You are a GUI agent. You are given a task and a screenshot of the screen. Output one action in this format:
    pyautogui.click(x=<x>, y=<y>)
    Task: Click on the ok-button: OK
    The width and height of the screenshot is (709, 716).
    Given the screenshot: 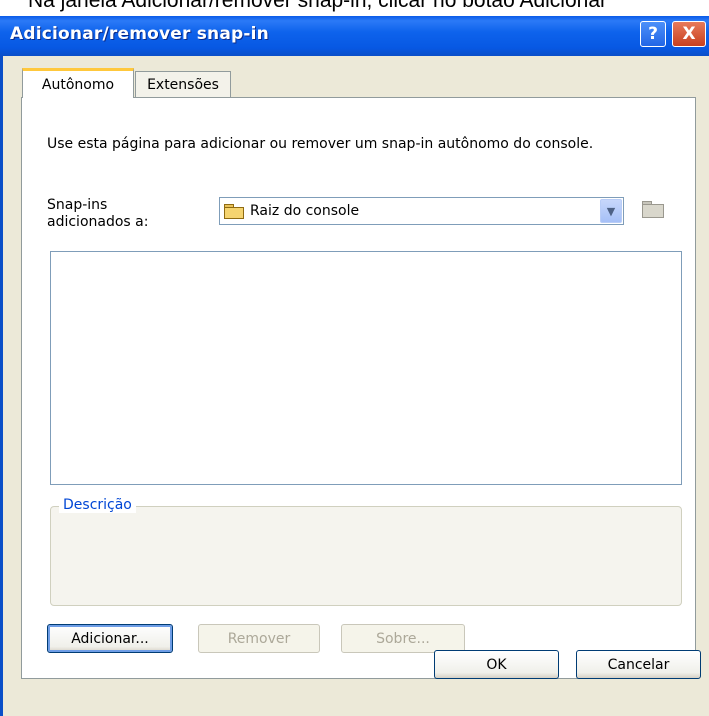 What is the action you would take?
    pyautogui.click(x=496, y=664)
    